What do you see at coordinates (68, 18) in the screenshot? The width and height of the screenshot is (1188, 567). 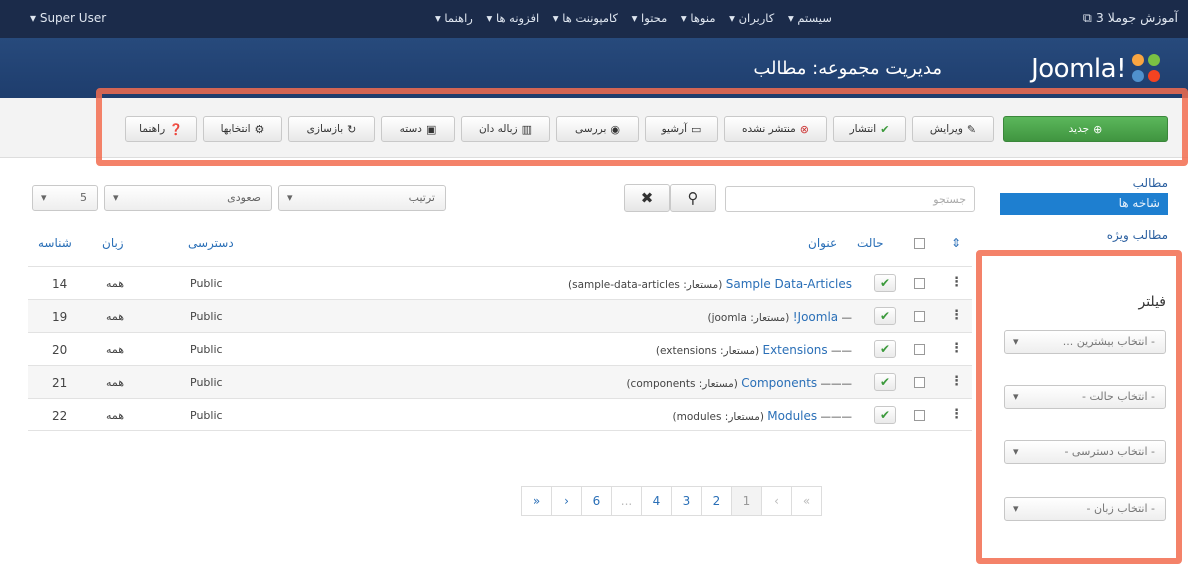 I see `user-menu: ▾ Super User` at bounding box center [68, 18].